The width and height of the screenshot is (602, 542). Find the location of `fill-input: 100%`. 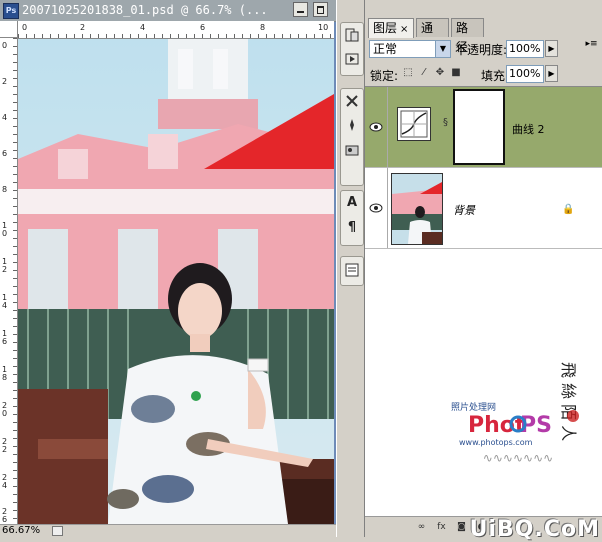

fill-input: 100% is located at coordinates (525, 74).